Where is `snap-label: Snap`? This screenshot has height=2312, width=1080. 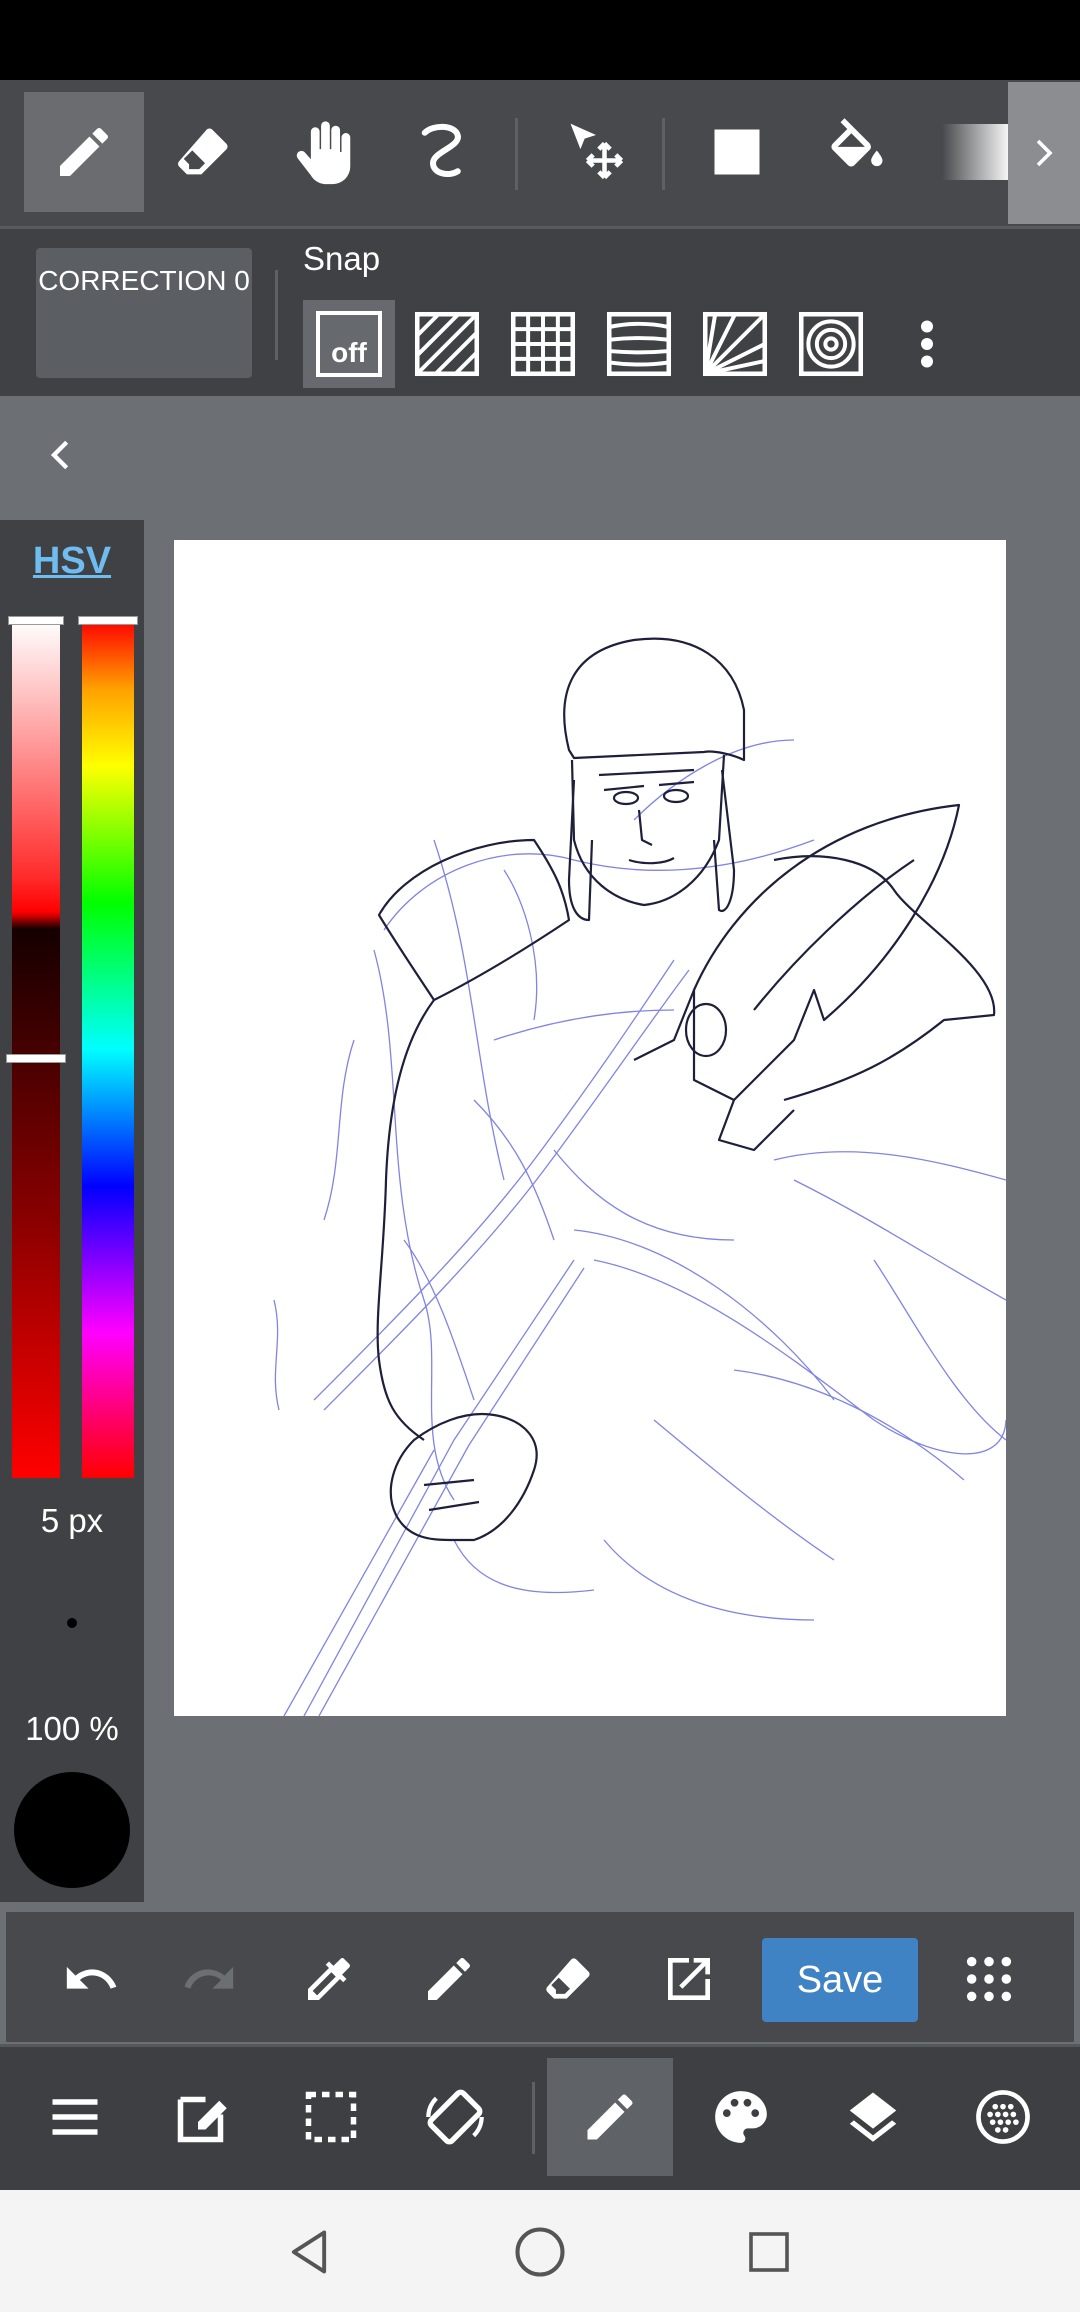 snap-label: Snap is located at coordinates (342, 258).